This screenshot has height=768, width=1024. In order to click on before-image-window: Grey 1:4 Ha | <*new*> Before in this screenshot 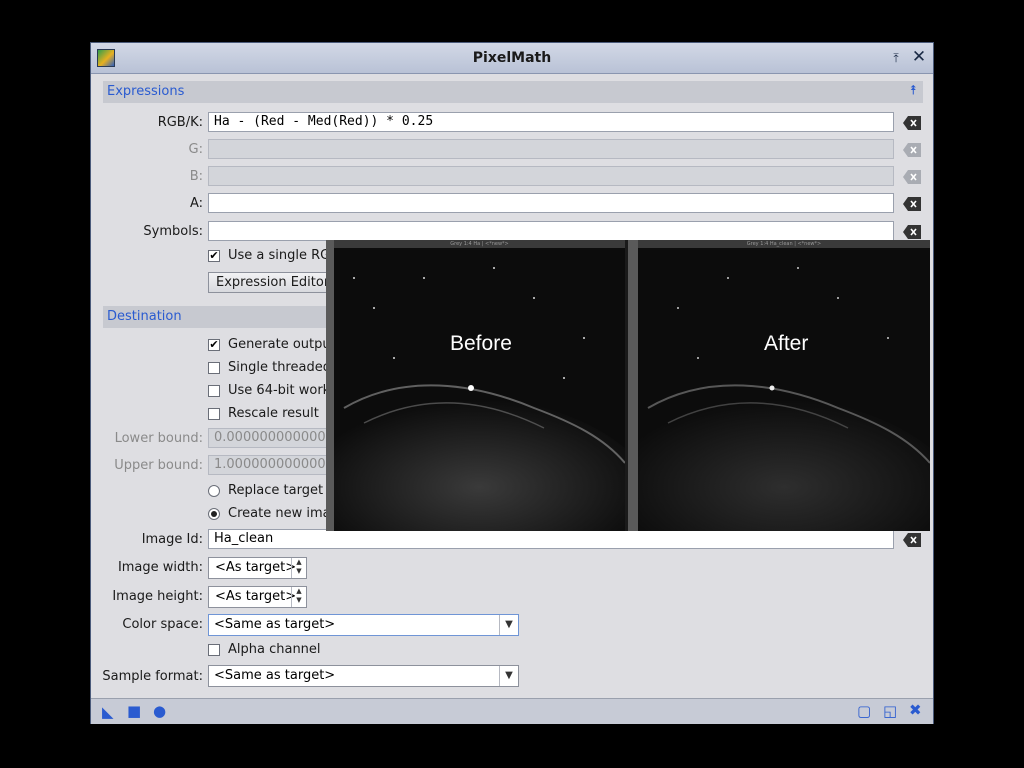, I will do `click(479, 385)`.